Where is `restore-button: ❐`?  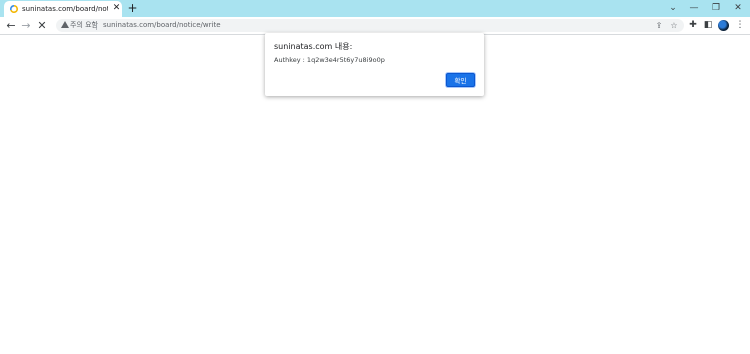
restore-button: ❐ is located at coordinates (716, 8).